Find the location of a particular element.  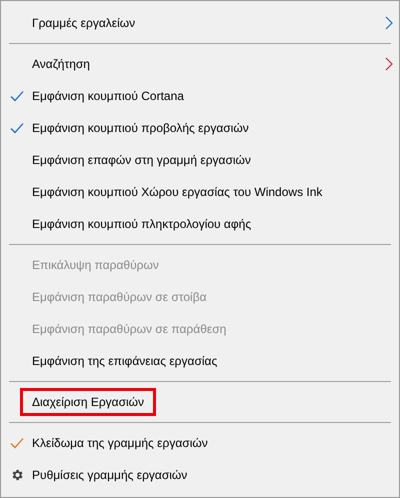

menu-label: Εμφάνιση κουμπιού προβολής εργασιών is located at coordinates (140, 128).